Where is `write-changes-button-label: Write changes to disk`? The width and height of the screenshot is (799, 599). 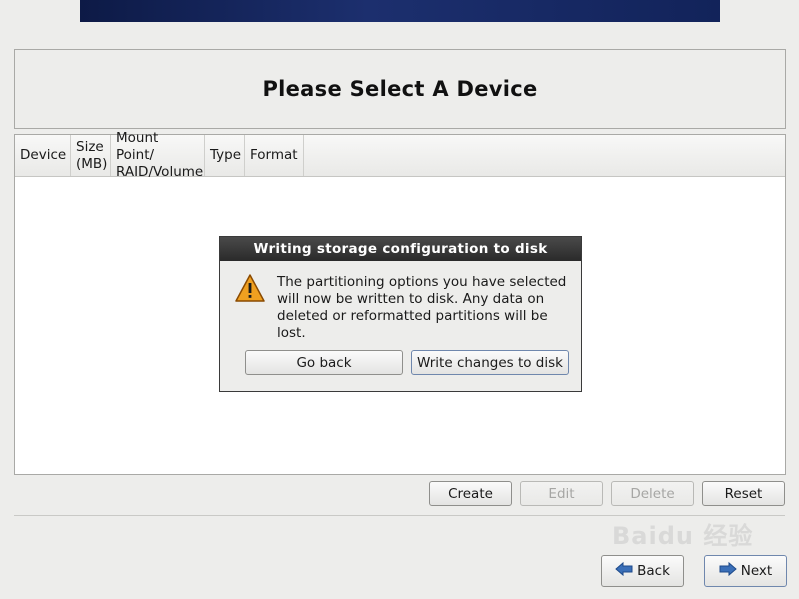
write-changes-button-label: Write changes to disk is located at coordinates (490, 362).